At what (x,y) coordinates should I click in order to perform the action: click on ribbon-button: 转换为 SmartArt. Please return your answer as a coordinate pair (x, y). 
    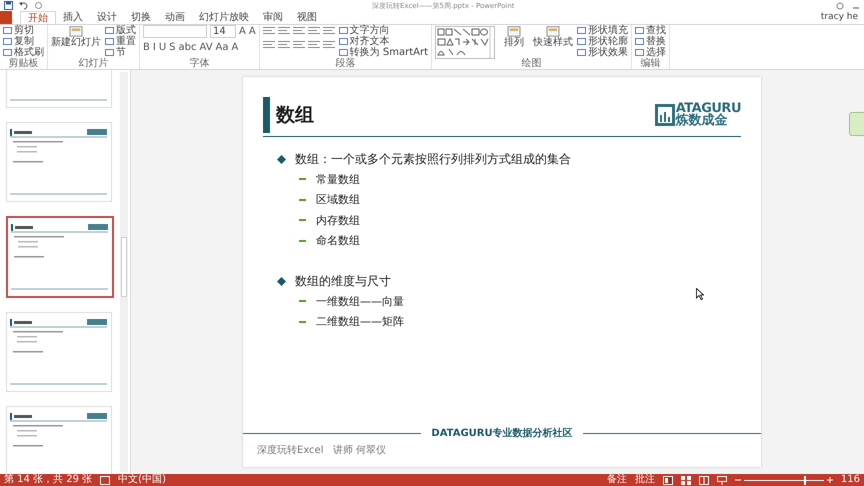
    Looking at the image, I should click on (383, 52).